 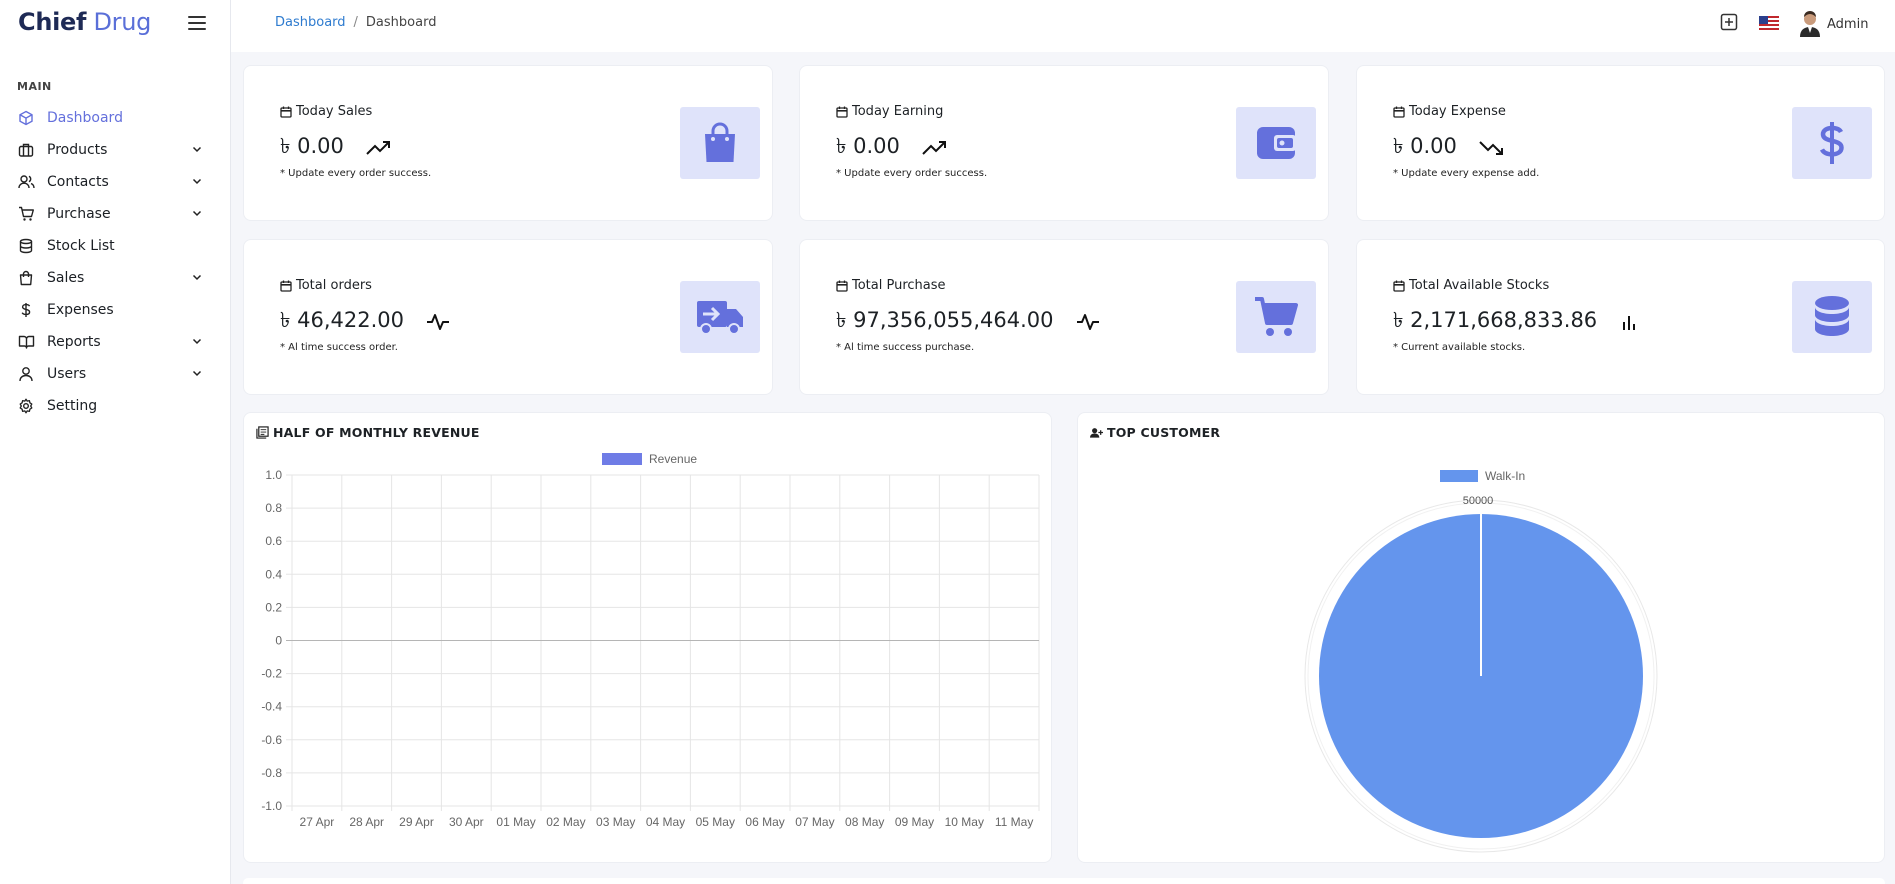 I want to click on legend-label: Walk-In, so click(x=1505, y=476).